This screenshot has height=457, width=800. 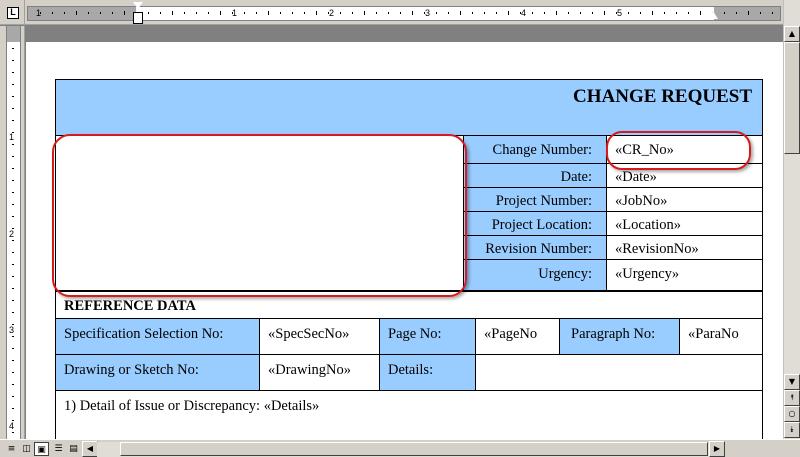 What do you see at coordinates (791, 219) in the screenshot?
I see `vertical-scrollbar: ▲ ▼ ⯭ ○ ⯯` at bounding box center [791, 219].